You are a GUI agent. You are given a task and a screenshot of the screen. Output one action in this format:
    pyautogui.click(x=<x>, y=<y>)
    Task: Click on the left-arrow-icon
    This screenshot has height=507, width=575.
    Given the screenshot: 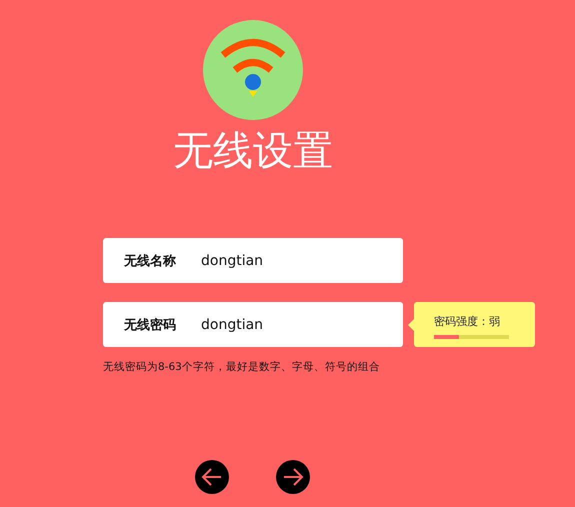 What is the action you would take?
    pyautogui.click(x=212, y=477)
    